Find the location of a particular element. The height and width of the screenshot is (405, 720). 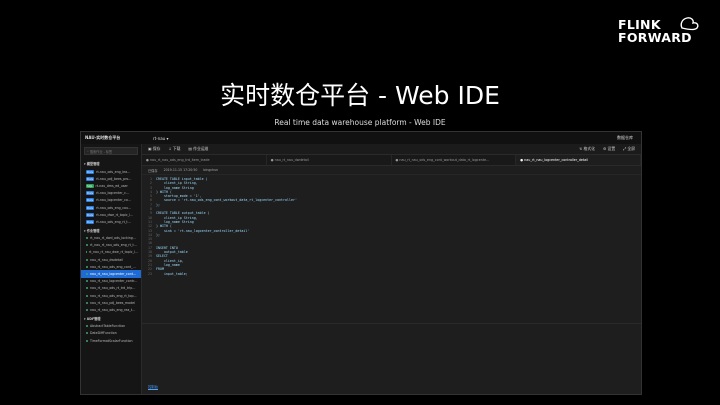

sidebar-search-input: ⌕ 搜索作业 - 标签 is located at coordinates (111, 151).